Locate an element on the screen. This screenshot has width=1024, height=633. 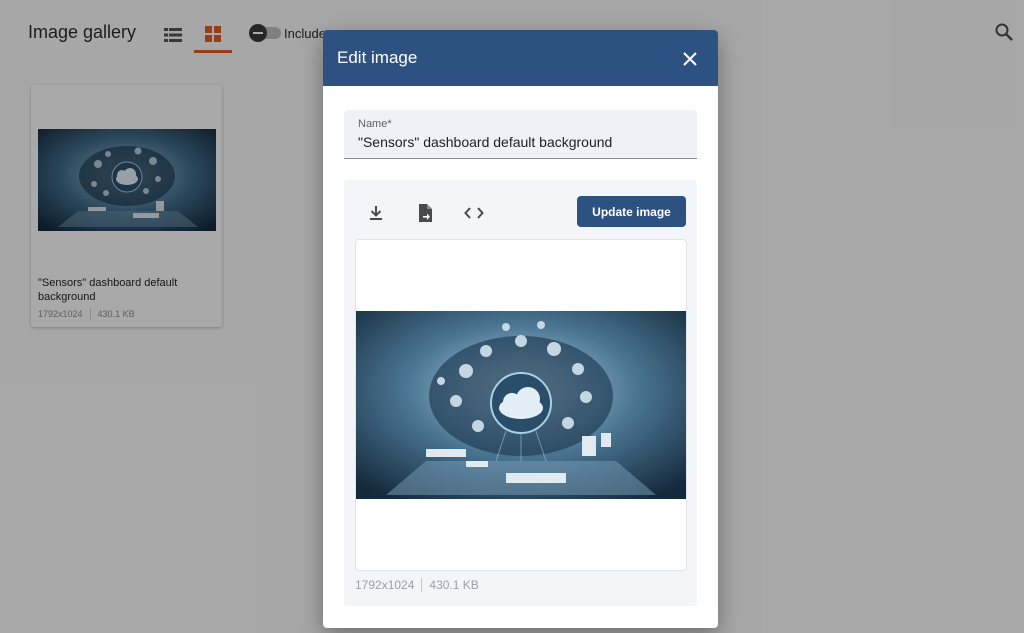
image-meta: 1792x1024 430.1 KB is located at coordinates (417, 585).